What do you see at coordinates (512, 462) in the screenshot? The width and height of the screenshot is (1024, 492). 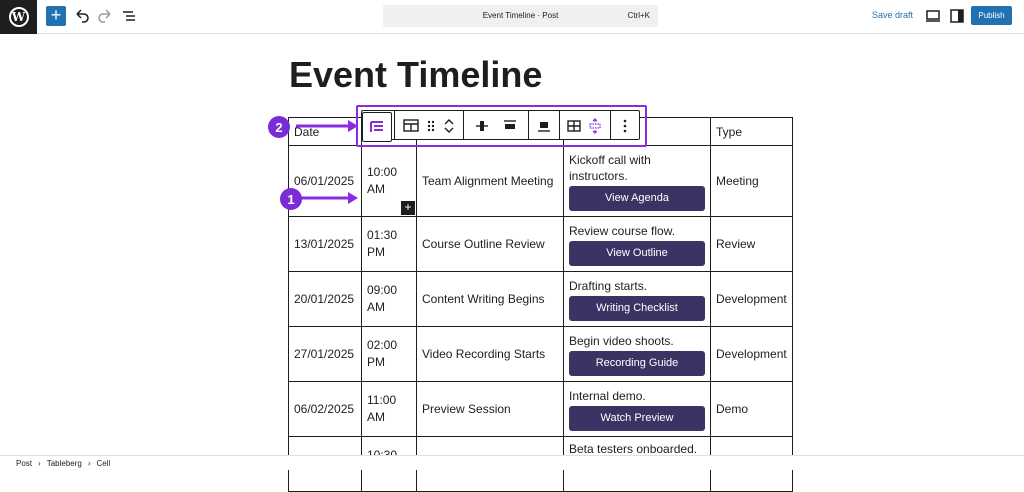 I see `editor-footer: Post › Tableberg › Cell` at bounding box center [512, 462].